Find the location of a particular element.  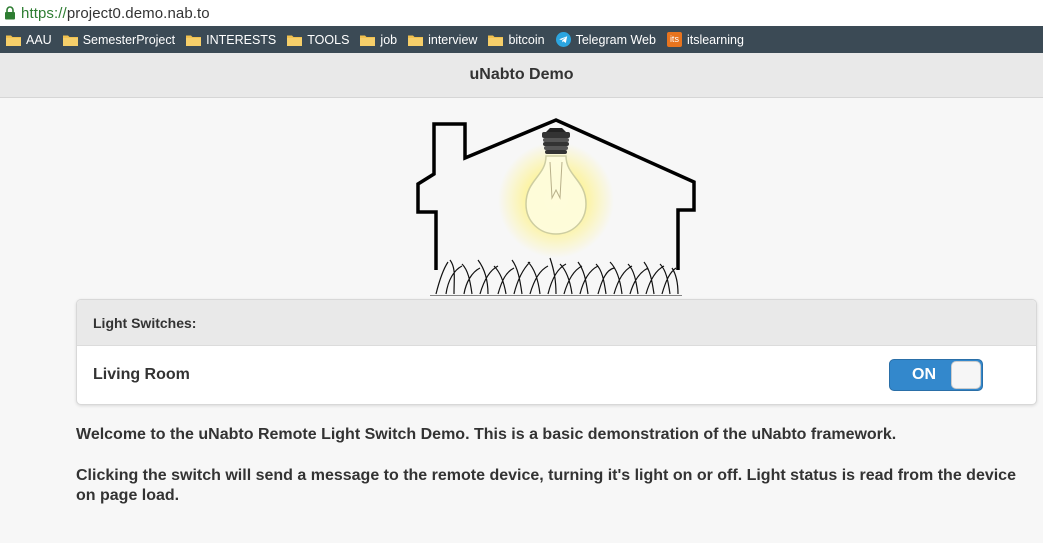

url-text: https://project0.demo.nab.to is located at coordinates (115, 13).